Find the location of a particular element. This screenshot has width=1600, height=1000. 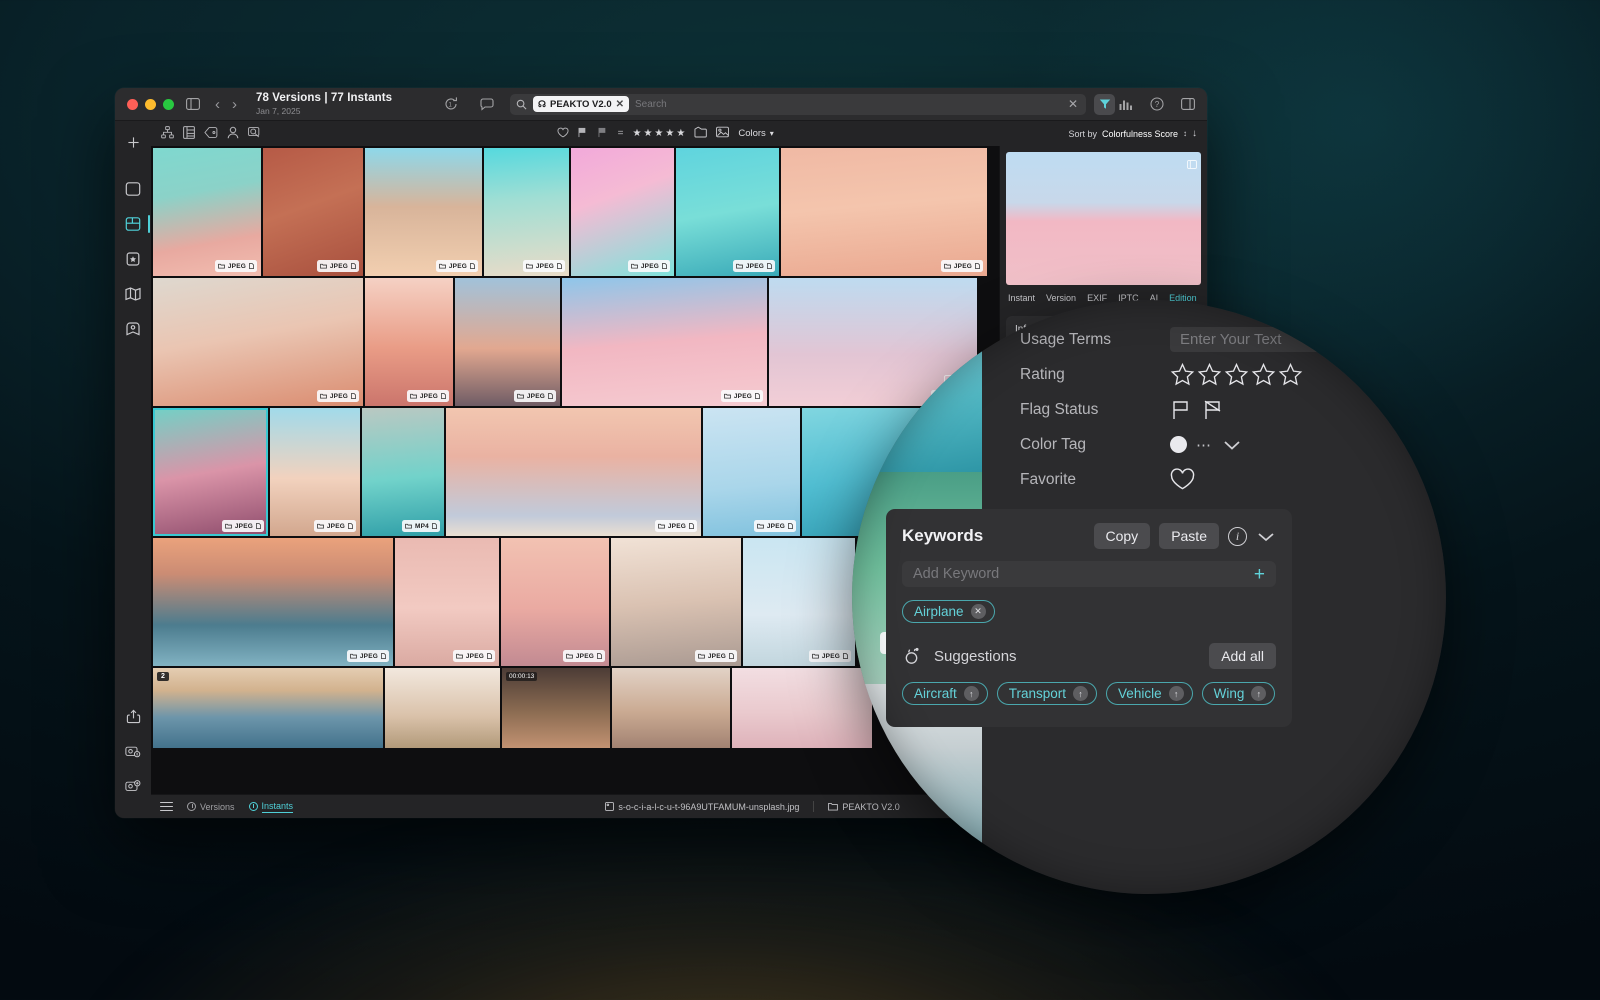

collapse-keywords-icon is located at coordinates (1266, 536).